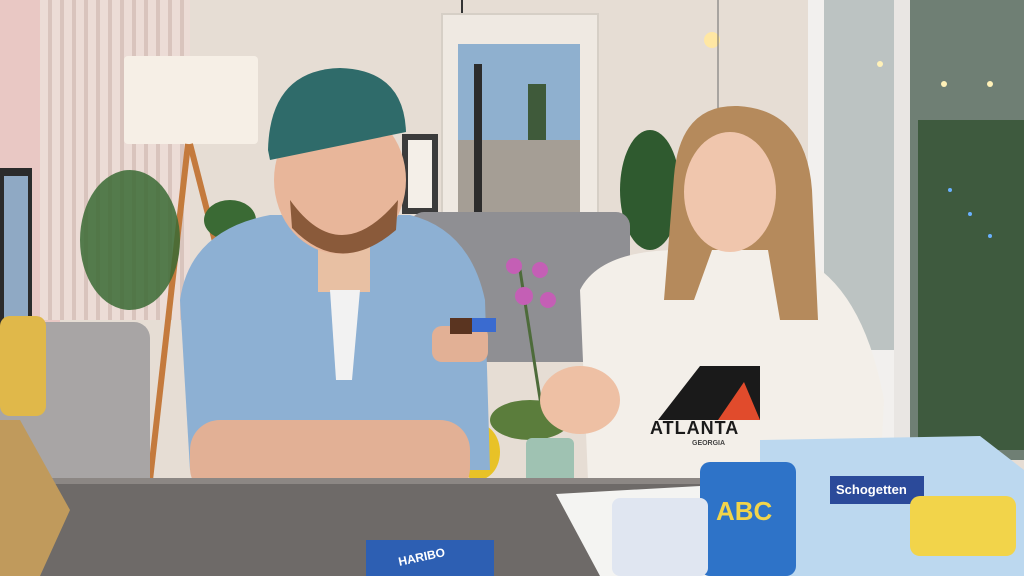 The height and width of the screenshot is (576, 1024). What do you see at coordinates (23, 366) in the screenshot?
I see `yellow-cushion` at bounding box center [23, 366].